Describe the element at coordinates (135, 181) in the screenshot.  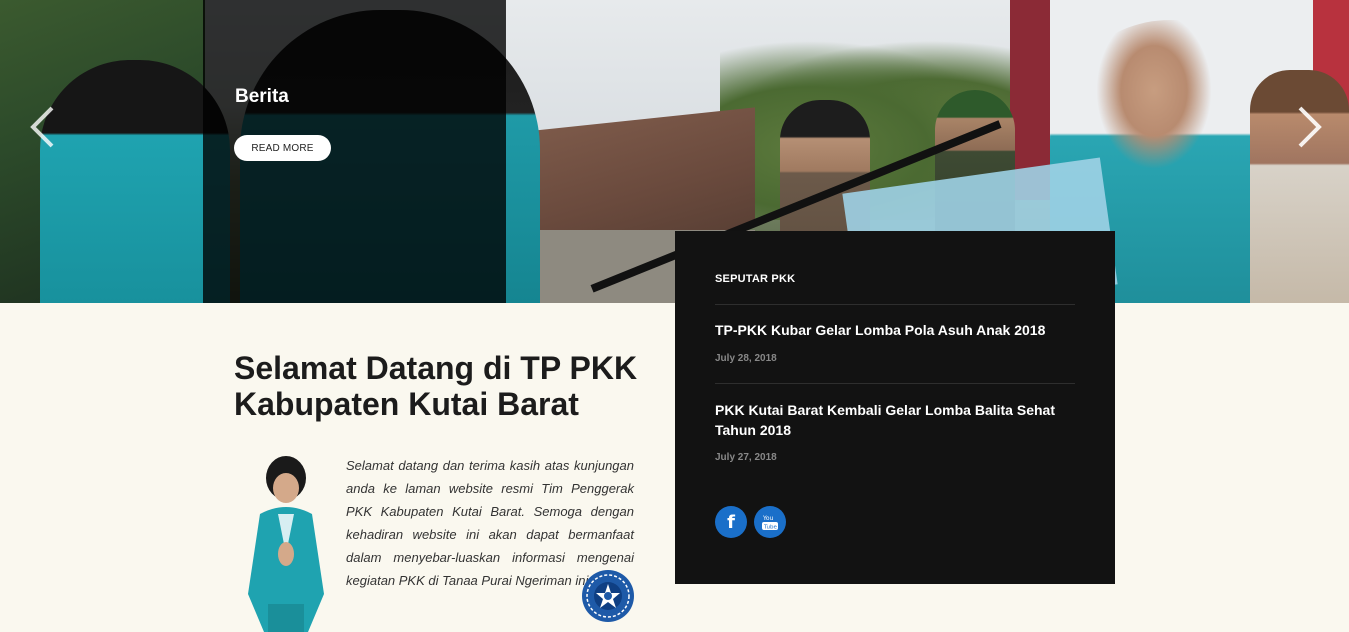
I see `hero-person-left` at that location.